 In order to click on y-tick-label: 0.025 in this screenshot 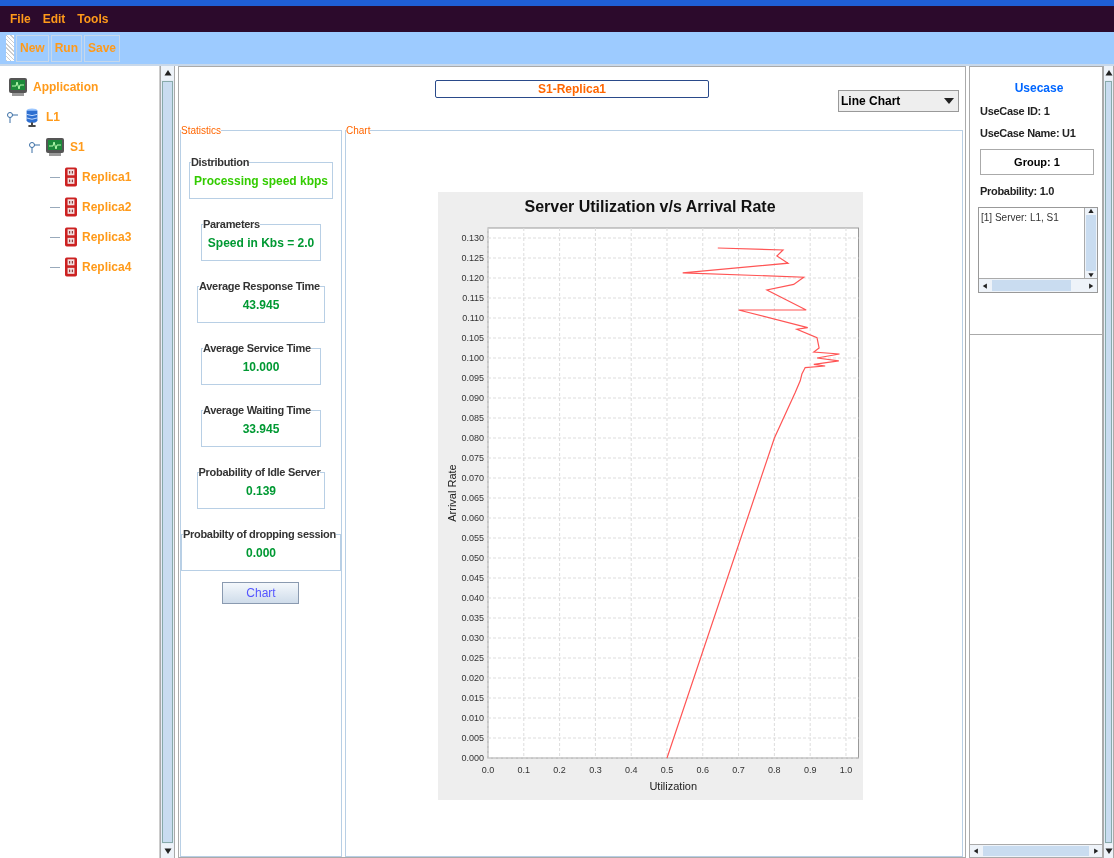, I will do `click(473, 658)`.